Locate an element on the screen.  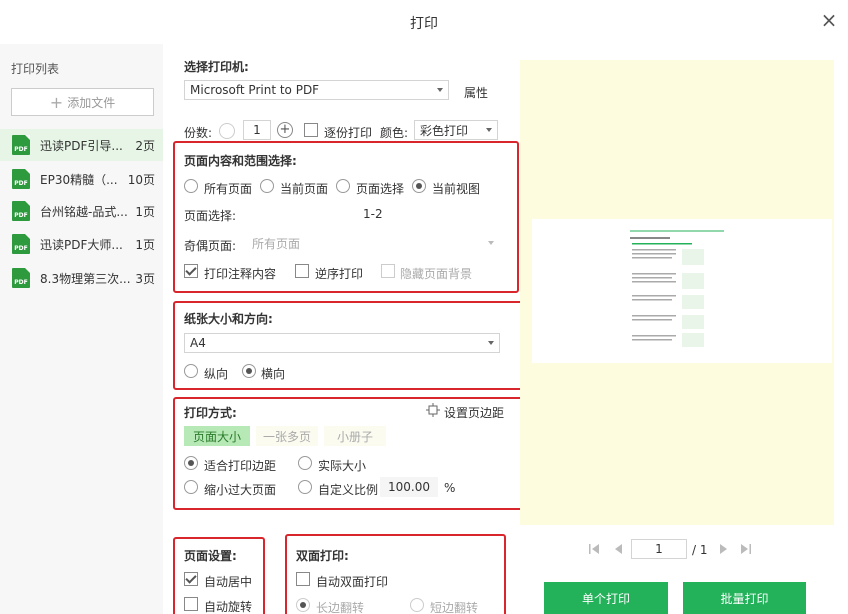
print-mode-title: 打印方式: is located at coordinates (210, 413).